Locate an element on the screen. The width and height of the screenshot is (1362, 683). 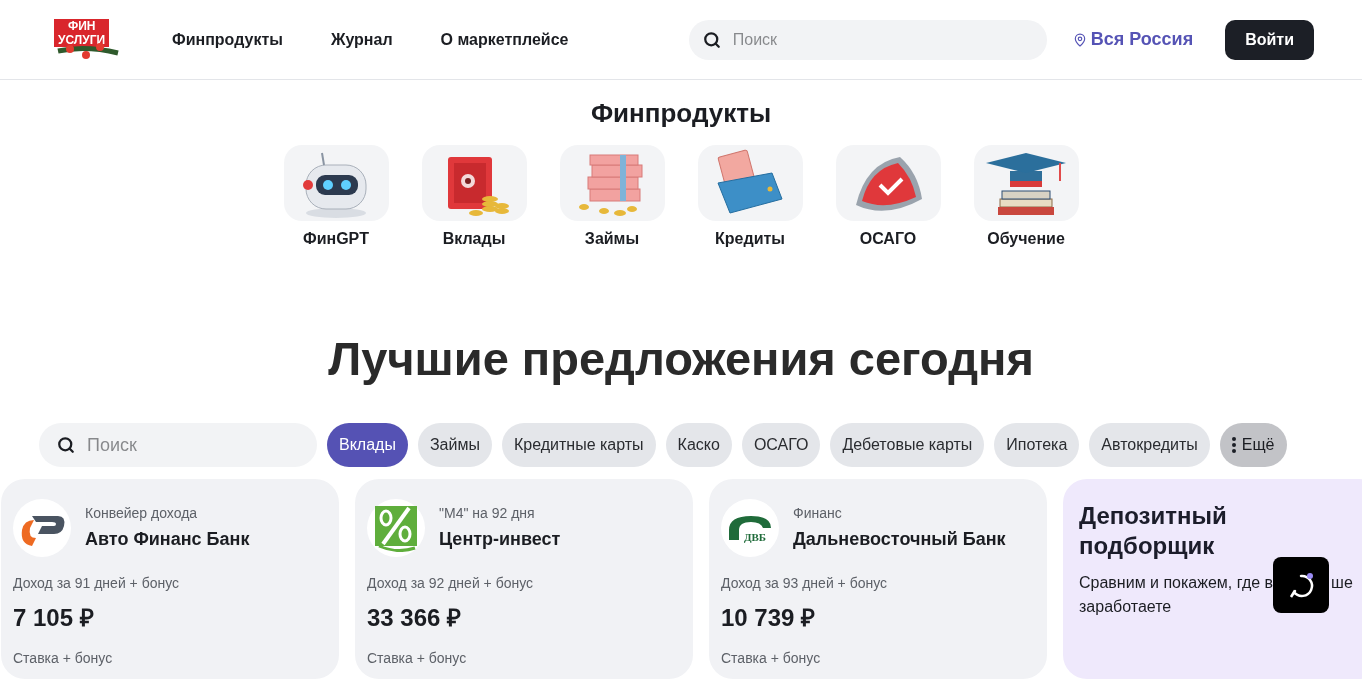
product-name: "М4" на 92 дня is located at coordinates (487, 513).